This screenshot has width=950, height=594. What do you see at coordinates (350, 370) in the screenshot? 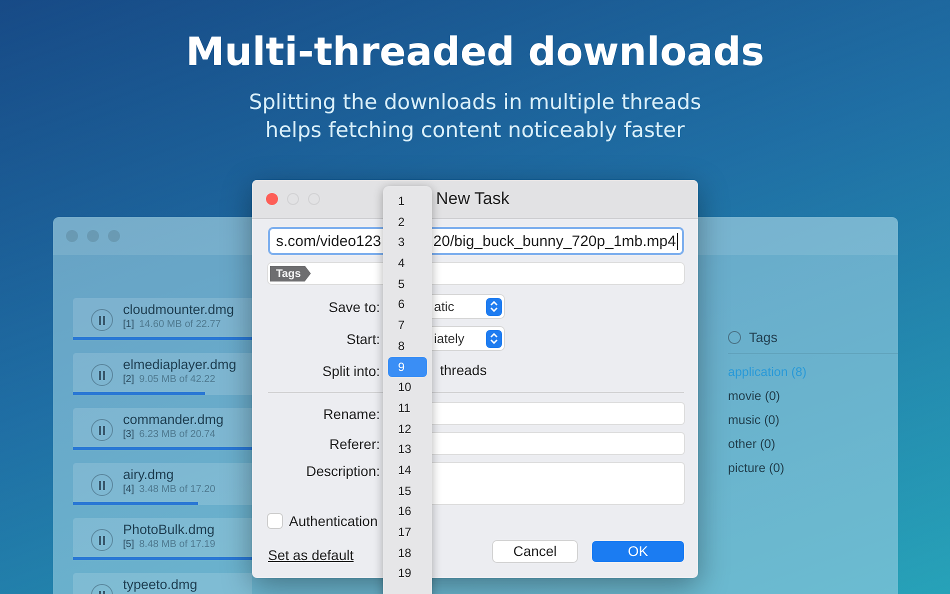
I see `field-label: Split into:` at bounding box center [350, 370].